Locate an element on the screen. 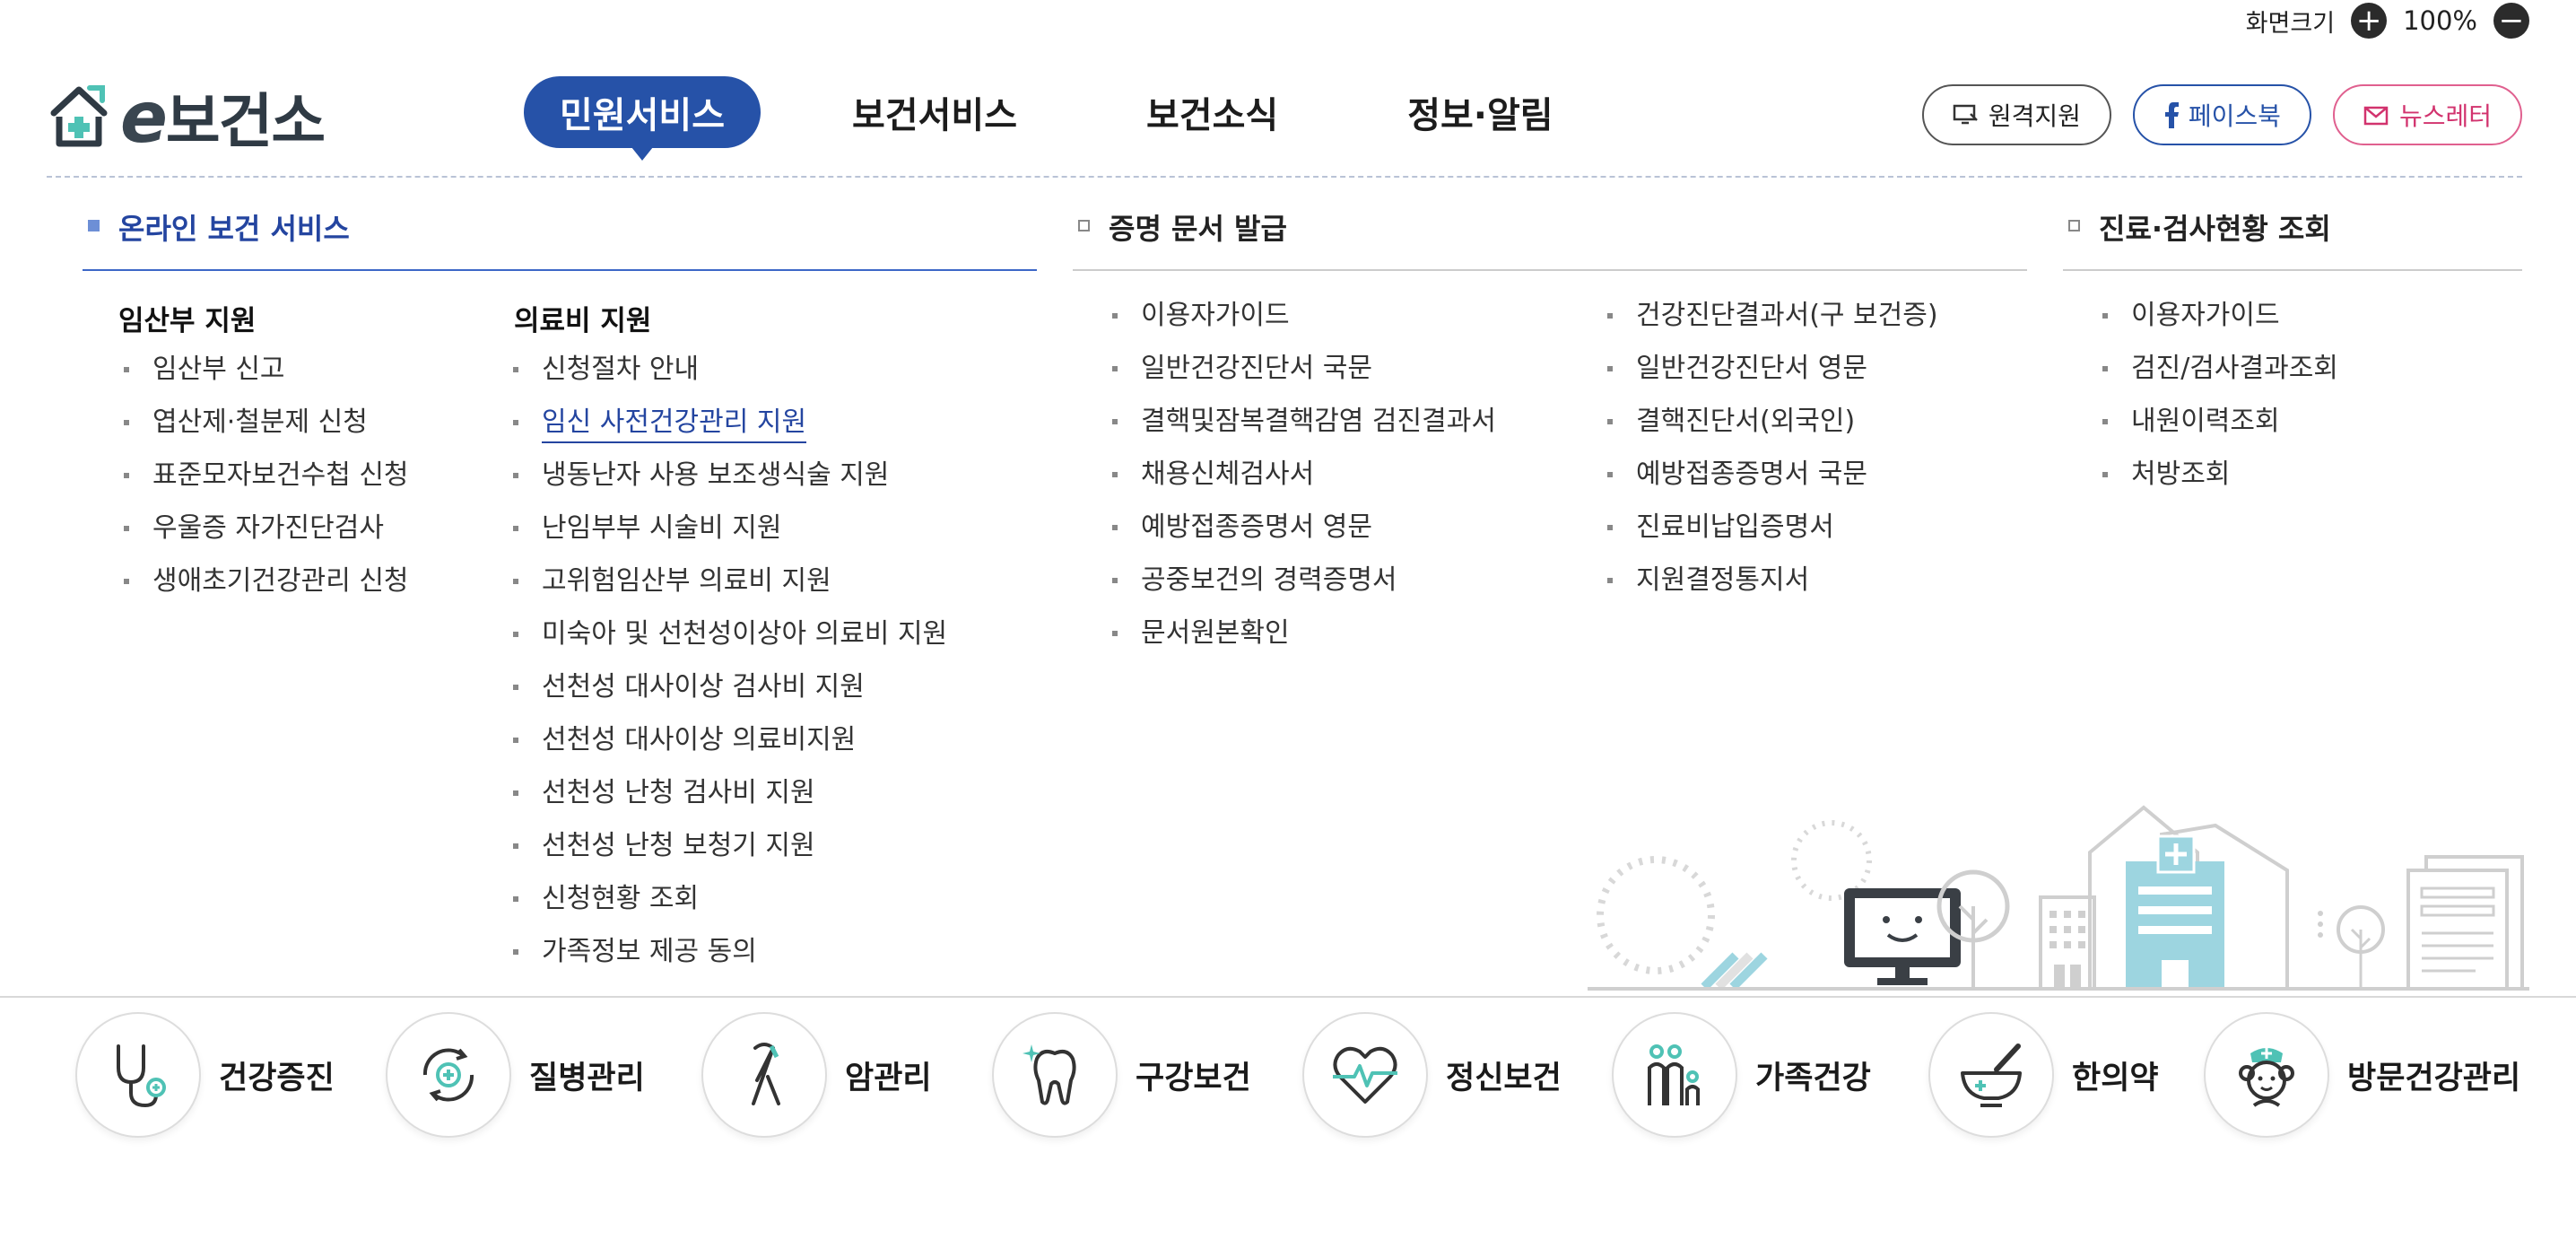  list-item: 예방접종증명서 영문 is located at coordinates (1304, 537).